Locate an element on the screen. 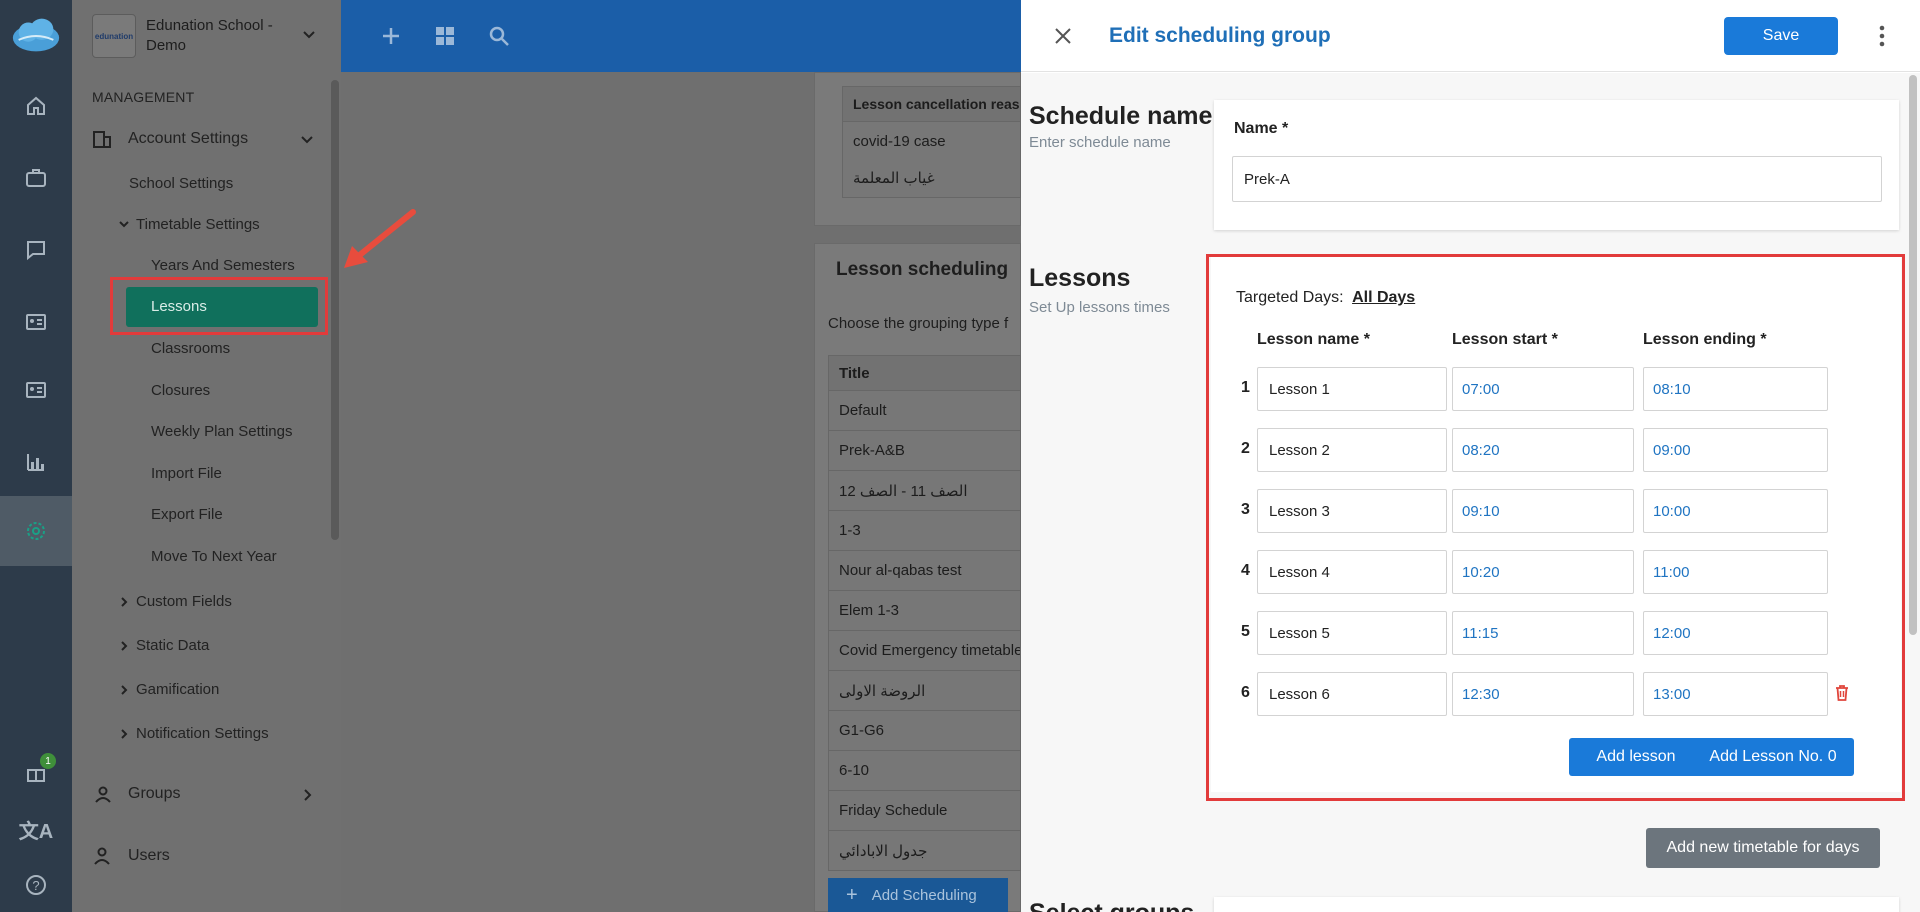 The width and height of the screenshot is (1920, 912). sidebar-item-notification-settings: Notification Settings is located at coordinates (202, 733).